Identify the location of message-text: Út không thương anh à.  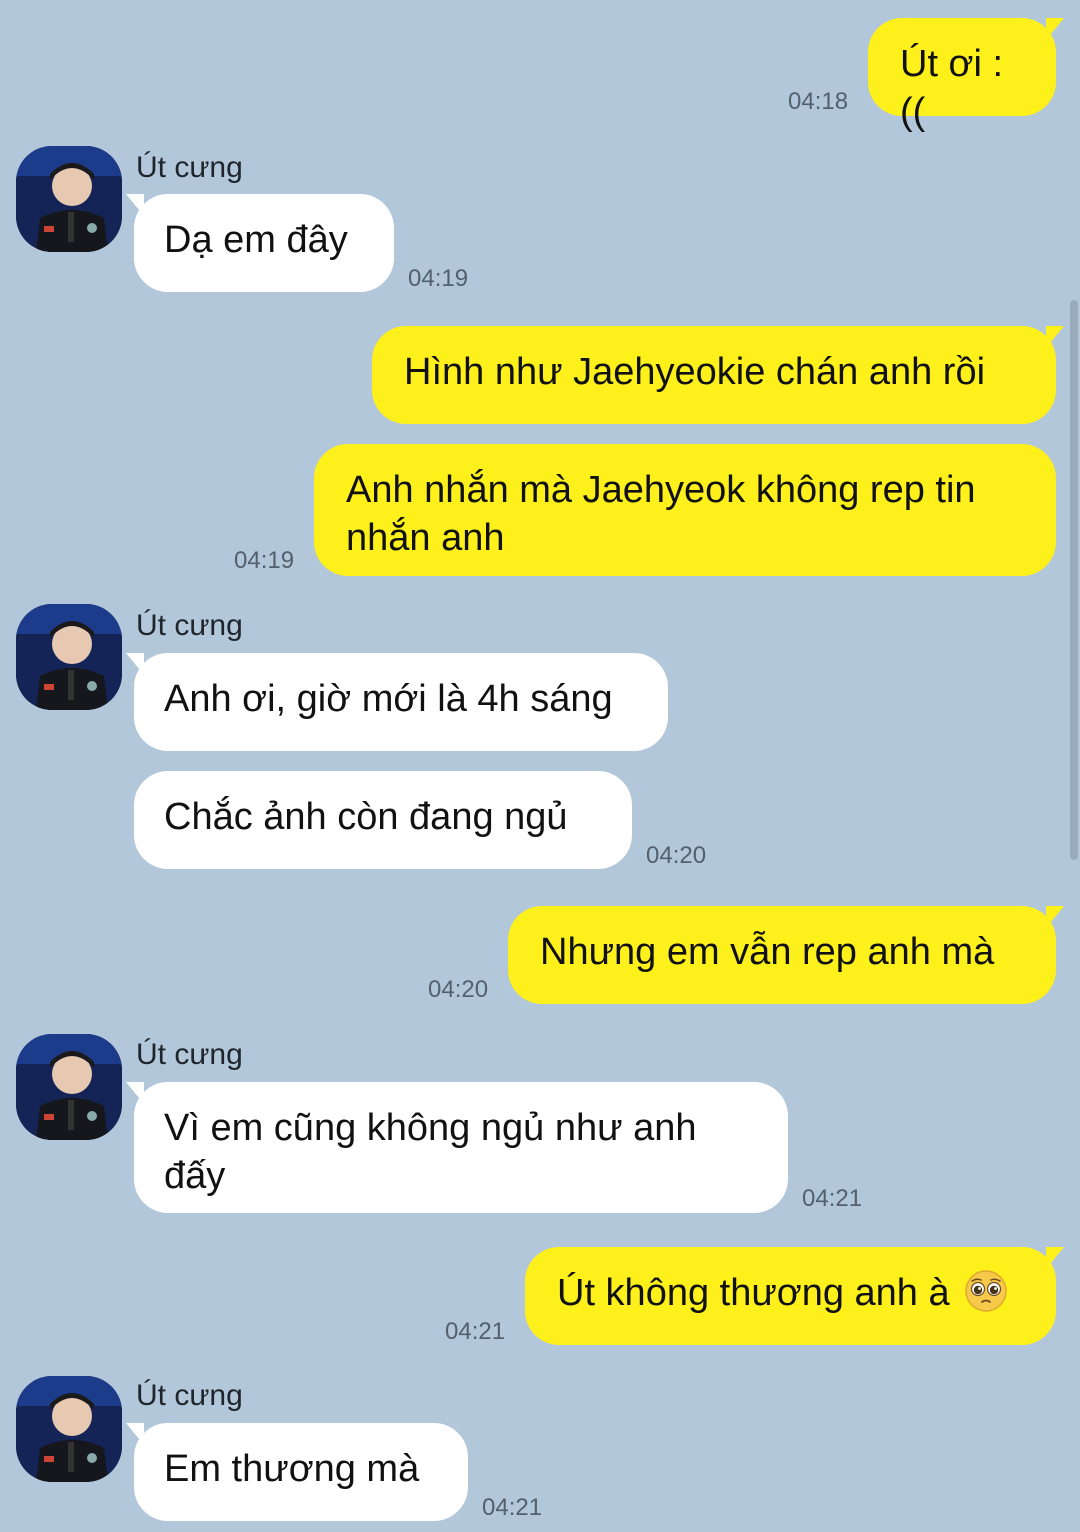
(753, 1293).